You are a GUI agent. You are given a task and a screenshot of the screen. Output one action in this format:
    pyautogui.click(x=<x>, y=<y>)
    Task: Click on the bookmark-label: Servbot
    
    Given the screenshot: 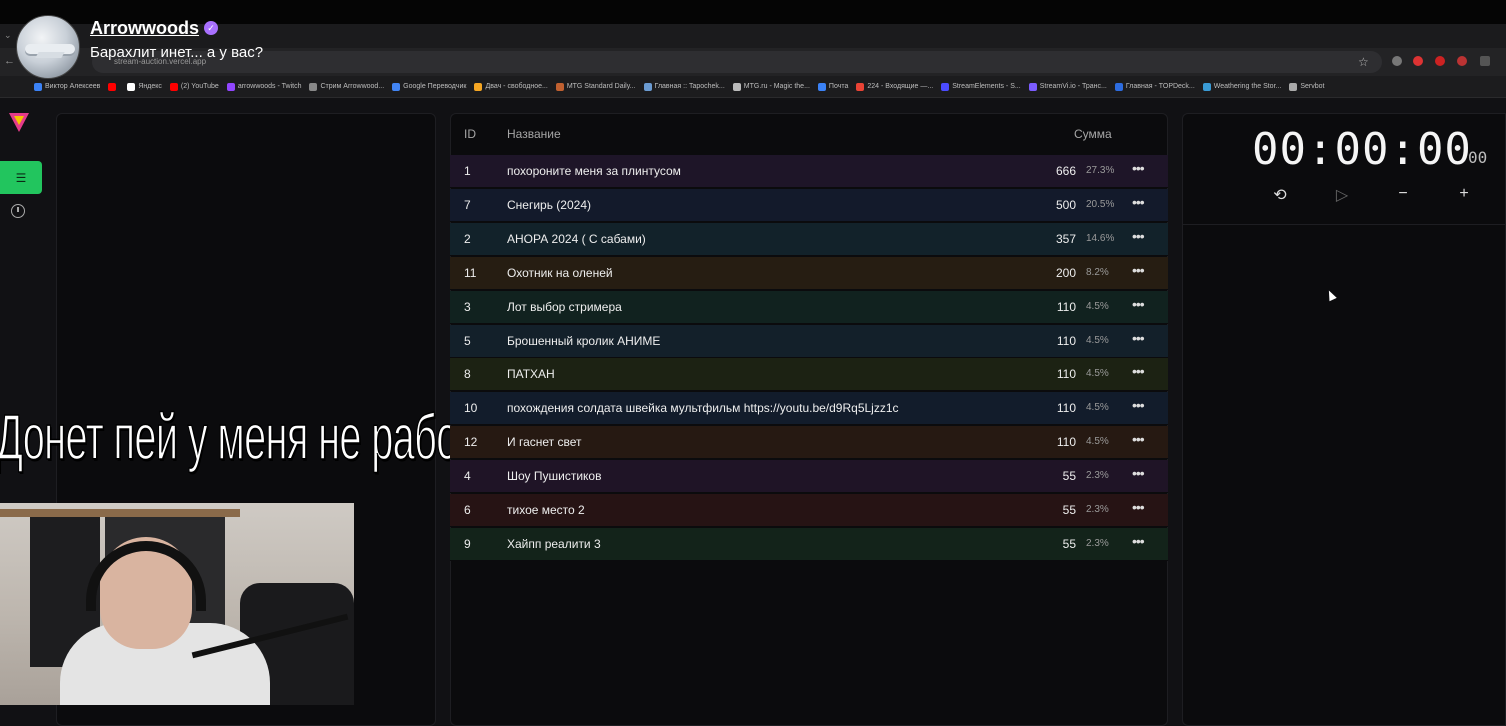 What is the action you would take?
    pyautogui.click(x=1312, y=86)
    